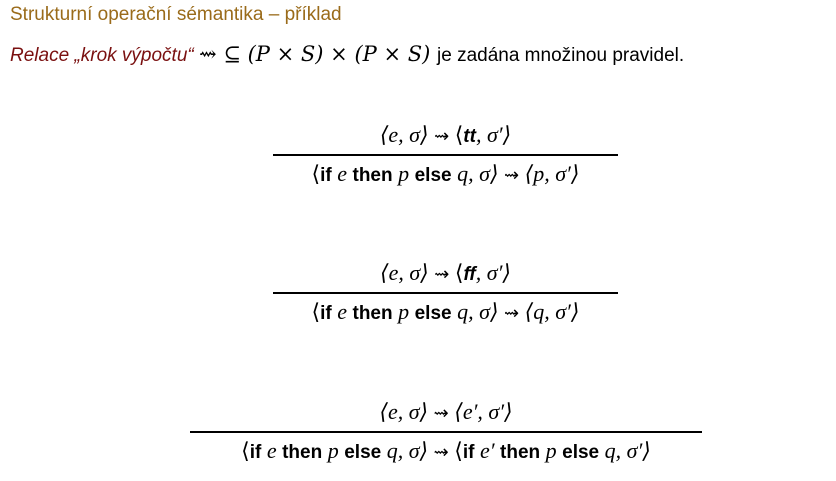  What do you see at coordinates (561, 55) in the screenshot?
I see `intro-suffix: je zadána množinou pravidel.` at bounding box center [561, 55].